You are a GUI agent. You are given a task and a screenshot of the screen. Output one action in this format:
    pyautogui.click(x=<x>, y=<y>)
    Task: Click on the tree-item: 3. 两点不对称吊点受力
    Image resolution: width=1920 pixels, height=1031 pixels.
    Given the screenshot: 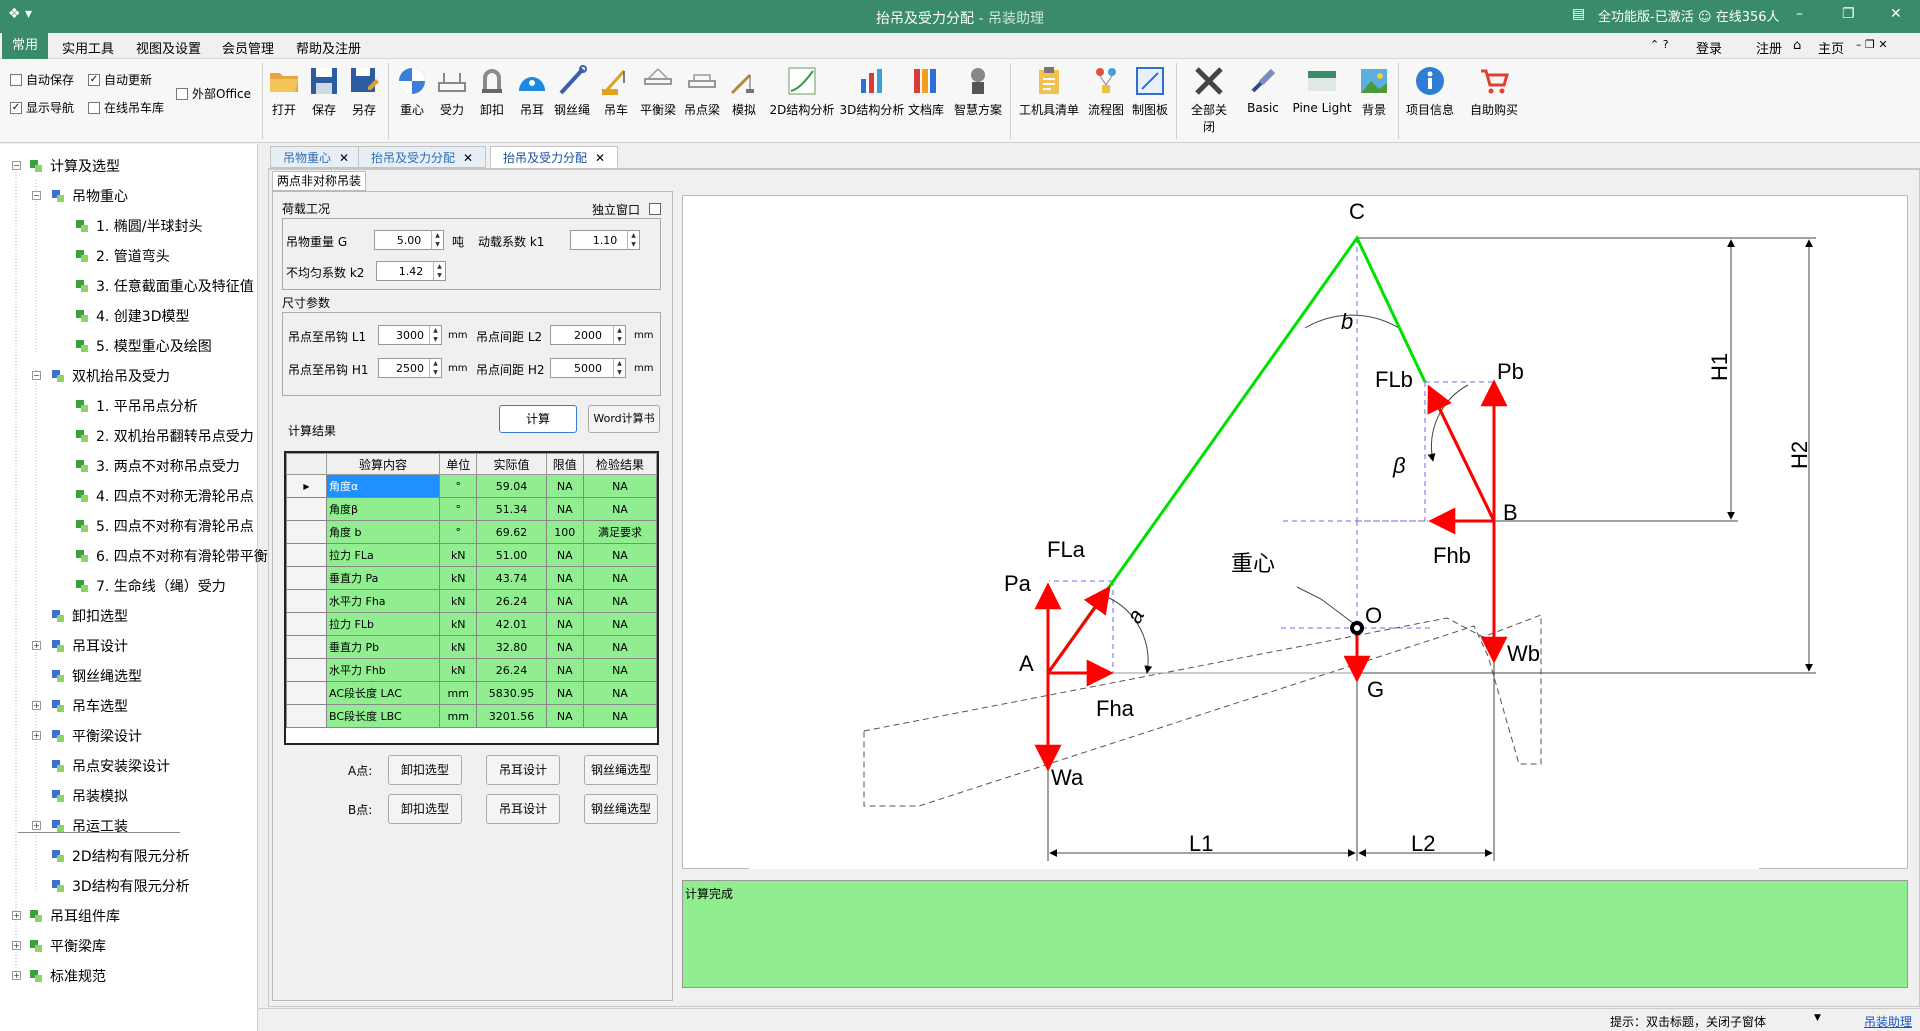 What is the action you would take?
    pyautogui.click(x=157, y=466)
    